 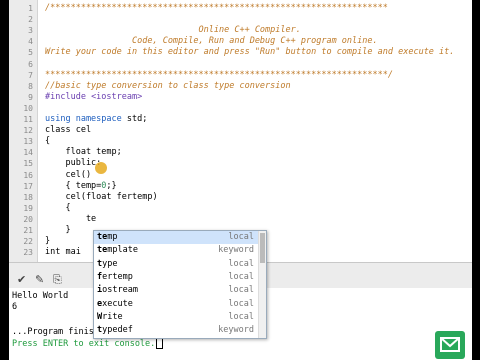 What do you see at coordinates (176, 317) in the screenshot?
I see `autocomplete-item: Write local` at bounding box center [176, 317].